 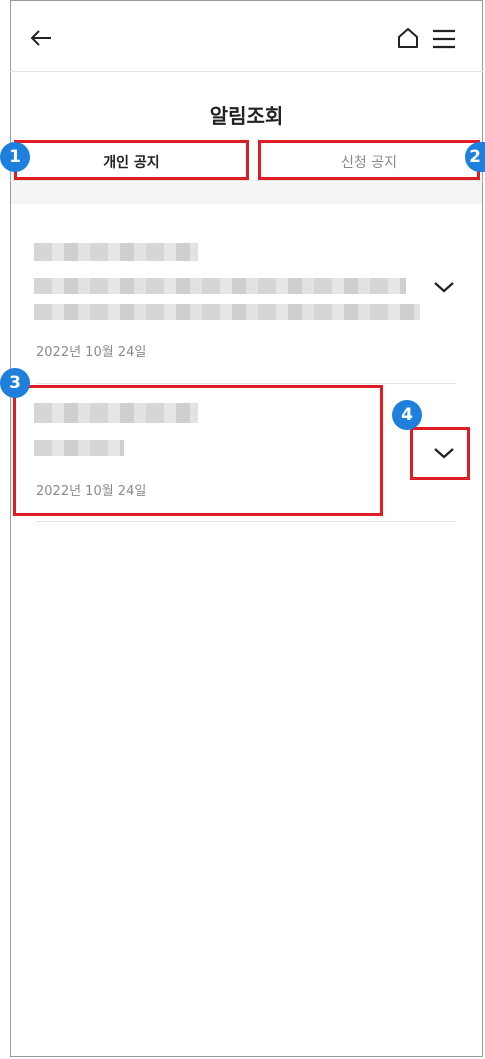 I want to click on arrow-left-icon, so click(x=41, y=38).